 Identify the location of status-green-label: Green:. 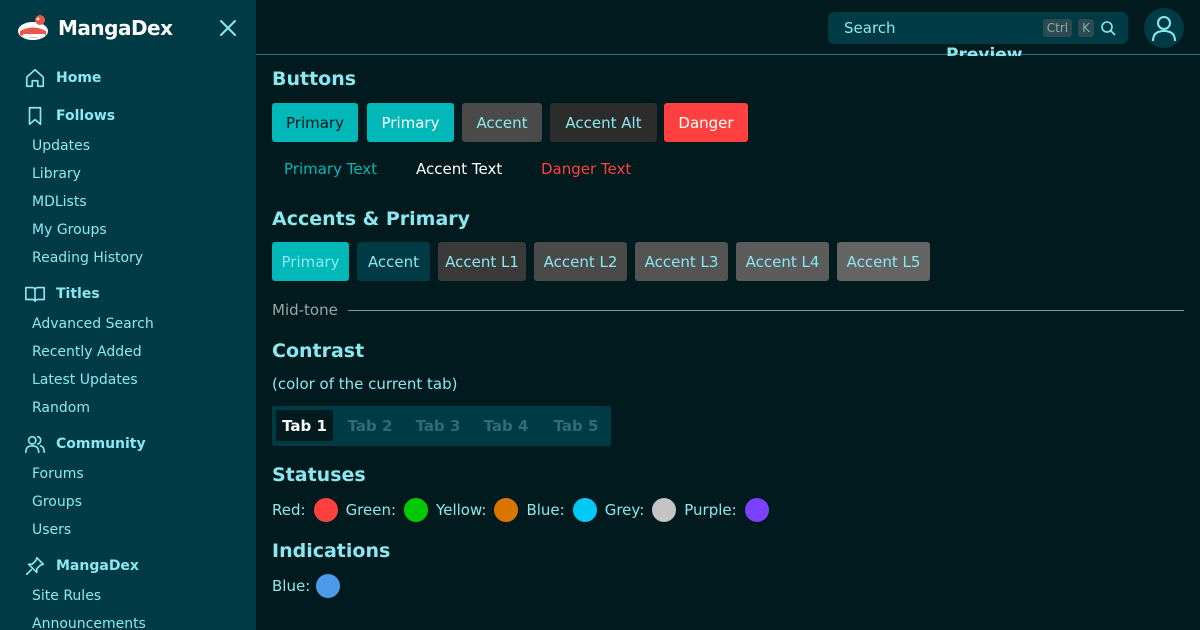
(371, 510).